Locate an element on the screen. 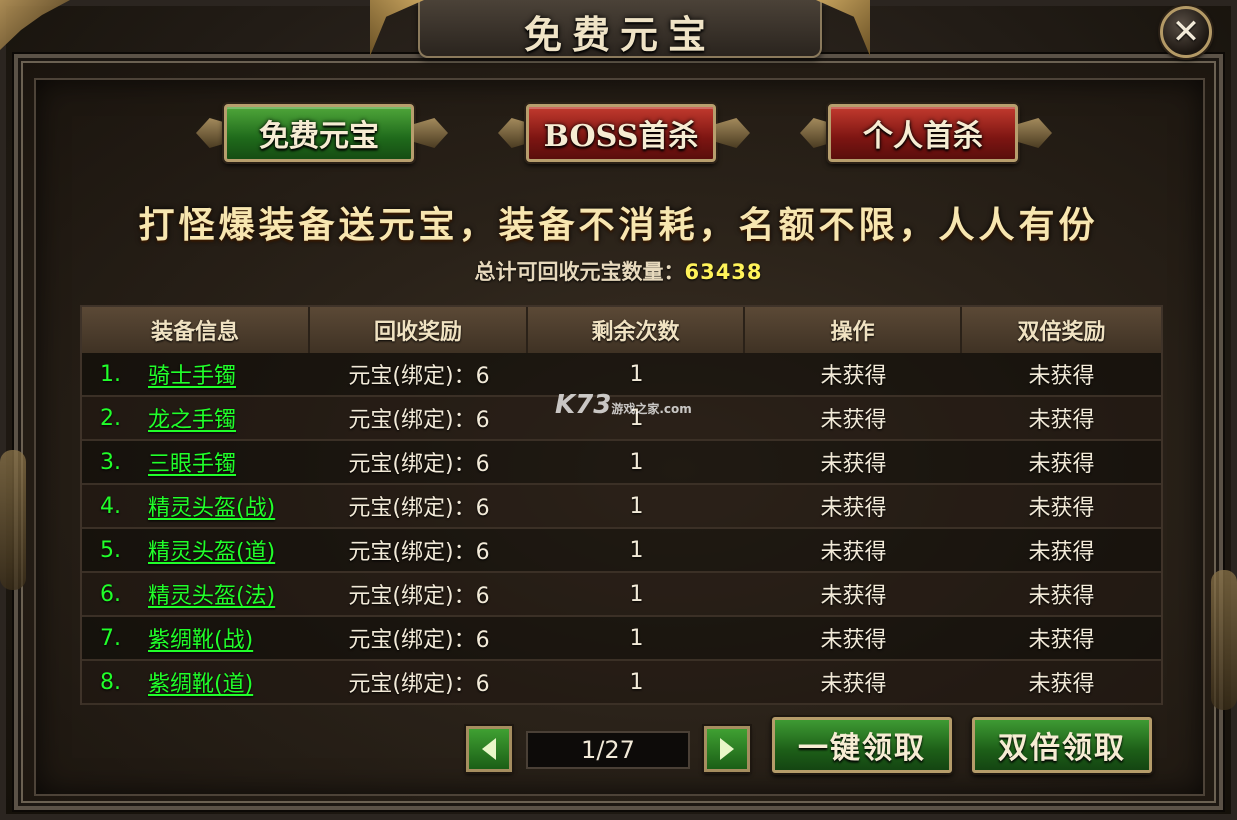 The image size is (1237, 820). site-watermark: K73游戏之家.com is located at coordinates (623, 405).